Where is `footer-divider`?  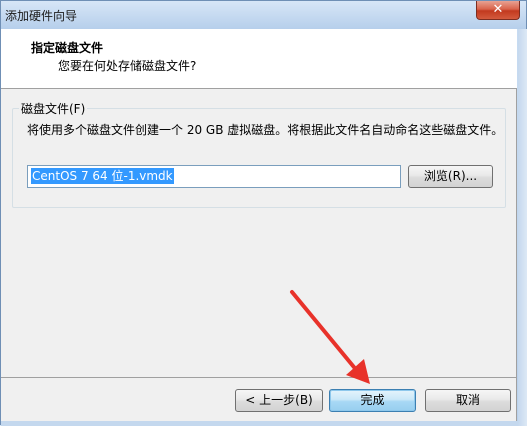 footer-divider is located at coordinates (259, 377).